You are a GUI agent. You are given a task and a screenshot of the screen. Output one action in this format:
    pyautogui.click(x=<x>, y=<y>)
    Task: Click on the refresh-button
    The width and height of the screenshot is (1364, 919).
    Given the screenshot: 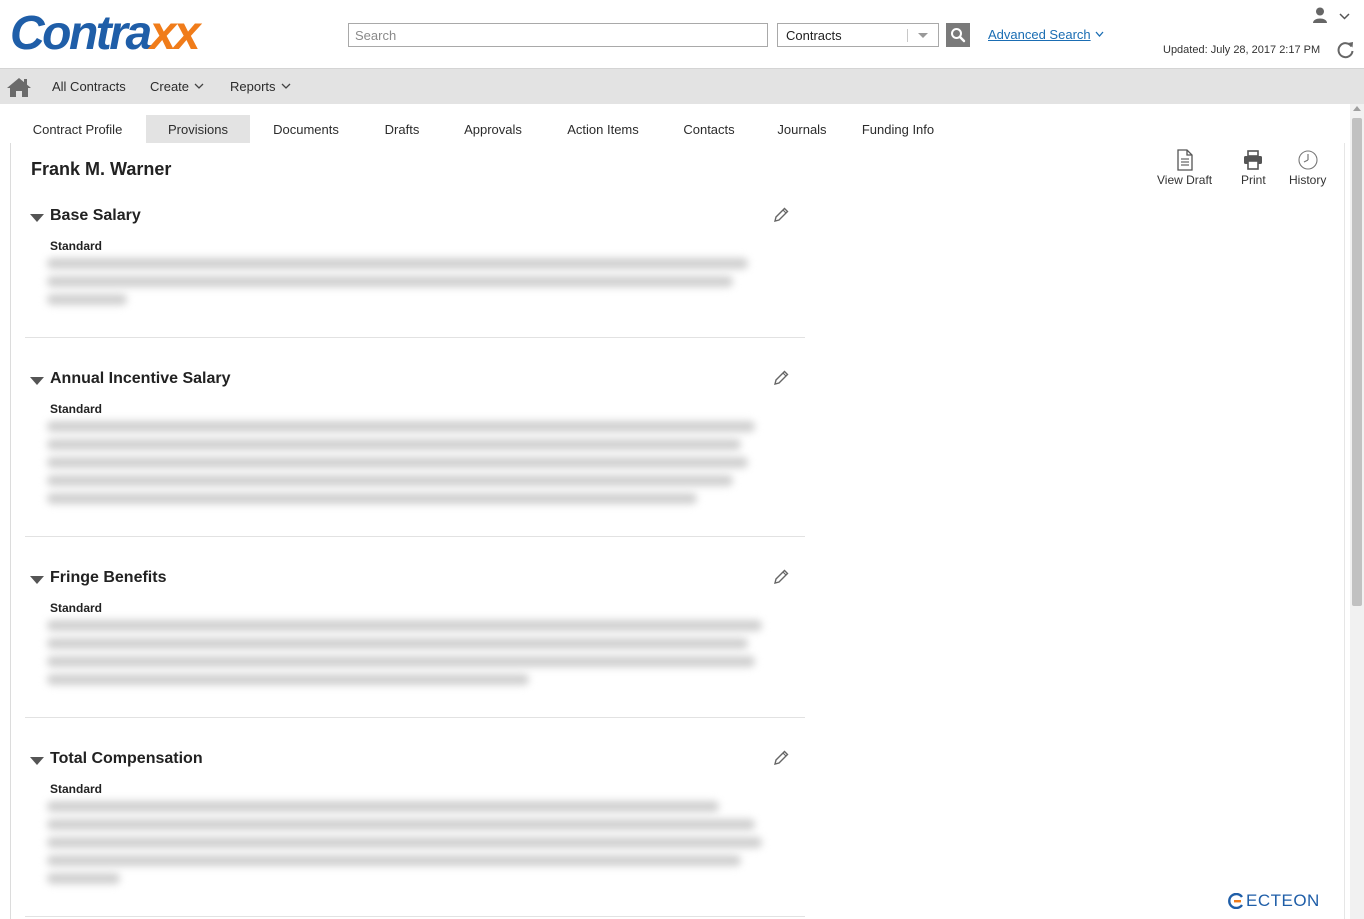 What is the action you would take?
    pyautogui.click(x=1346, y=50)
    